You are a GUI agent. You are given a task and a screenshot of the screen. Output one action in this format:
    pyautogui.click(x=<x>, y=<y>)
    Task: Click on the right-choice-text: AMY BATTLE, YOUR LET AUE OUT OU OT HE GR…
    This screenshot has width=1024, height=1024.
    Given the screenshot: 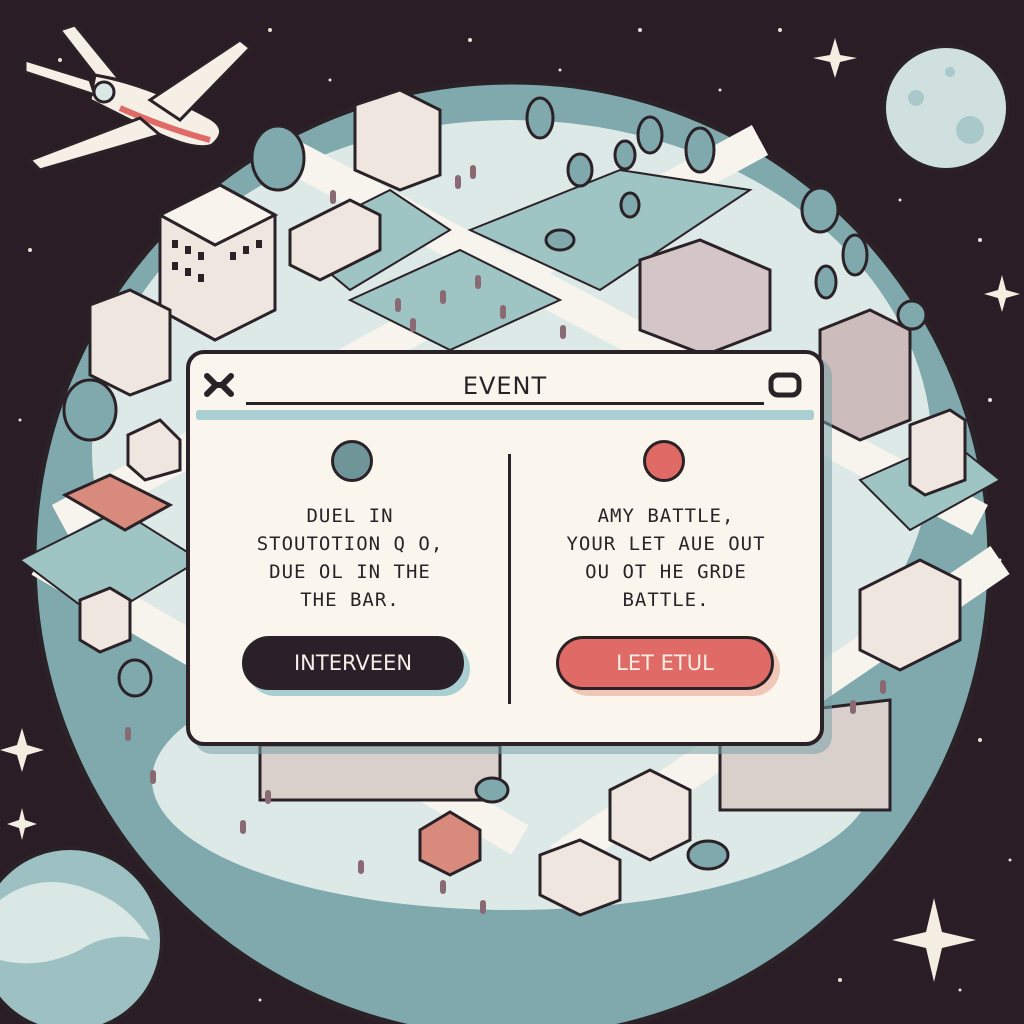 What is the action you would take?
    pyautogui.click(x=666, y=558)
    